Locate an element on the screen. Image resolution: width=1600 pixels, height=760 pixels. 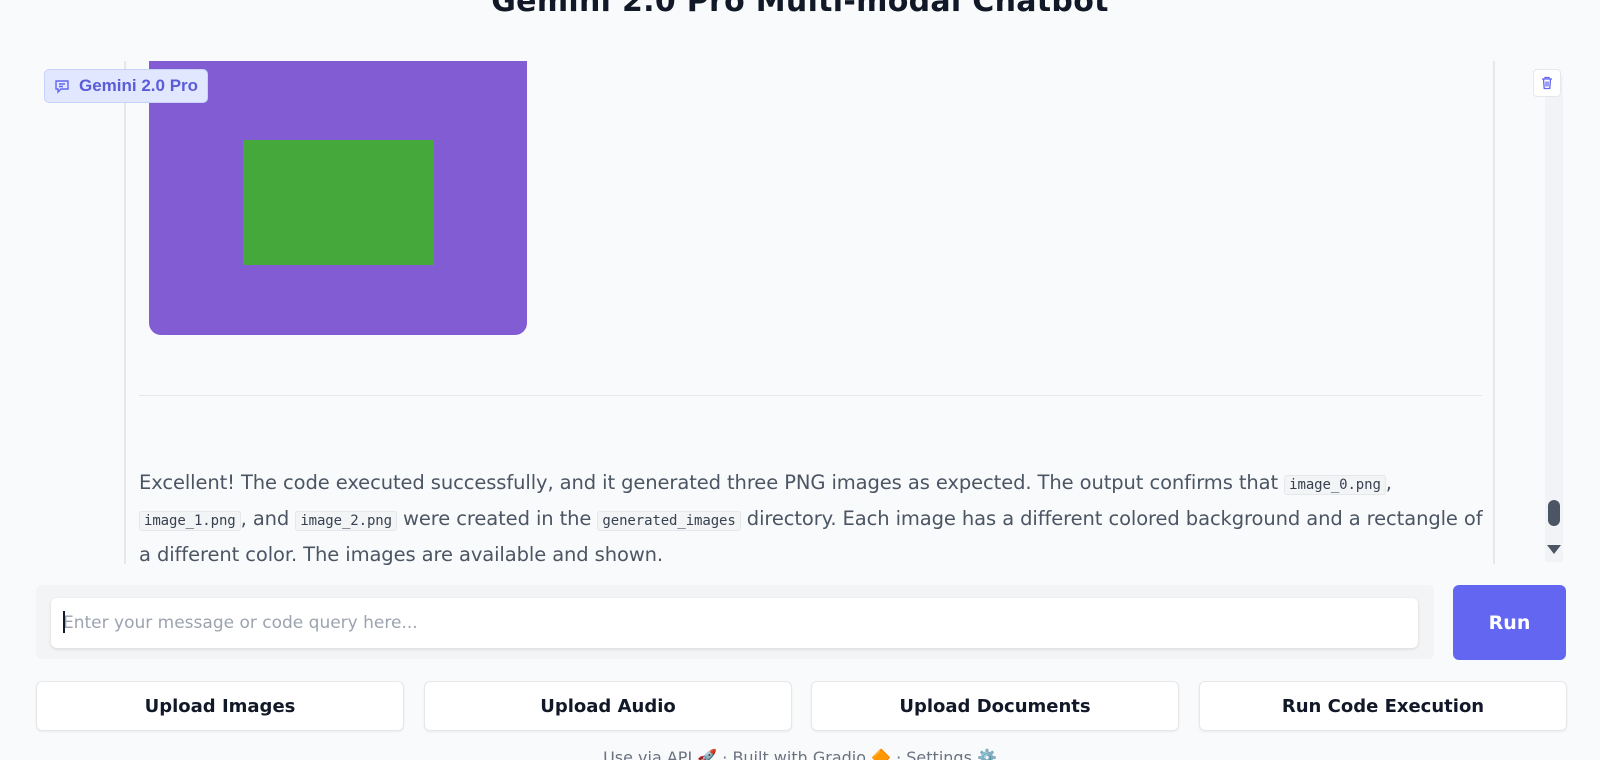
chat-bubble-icon is located at coordinates (62, 87).